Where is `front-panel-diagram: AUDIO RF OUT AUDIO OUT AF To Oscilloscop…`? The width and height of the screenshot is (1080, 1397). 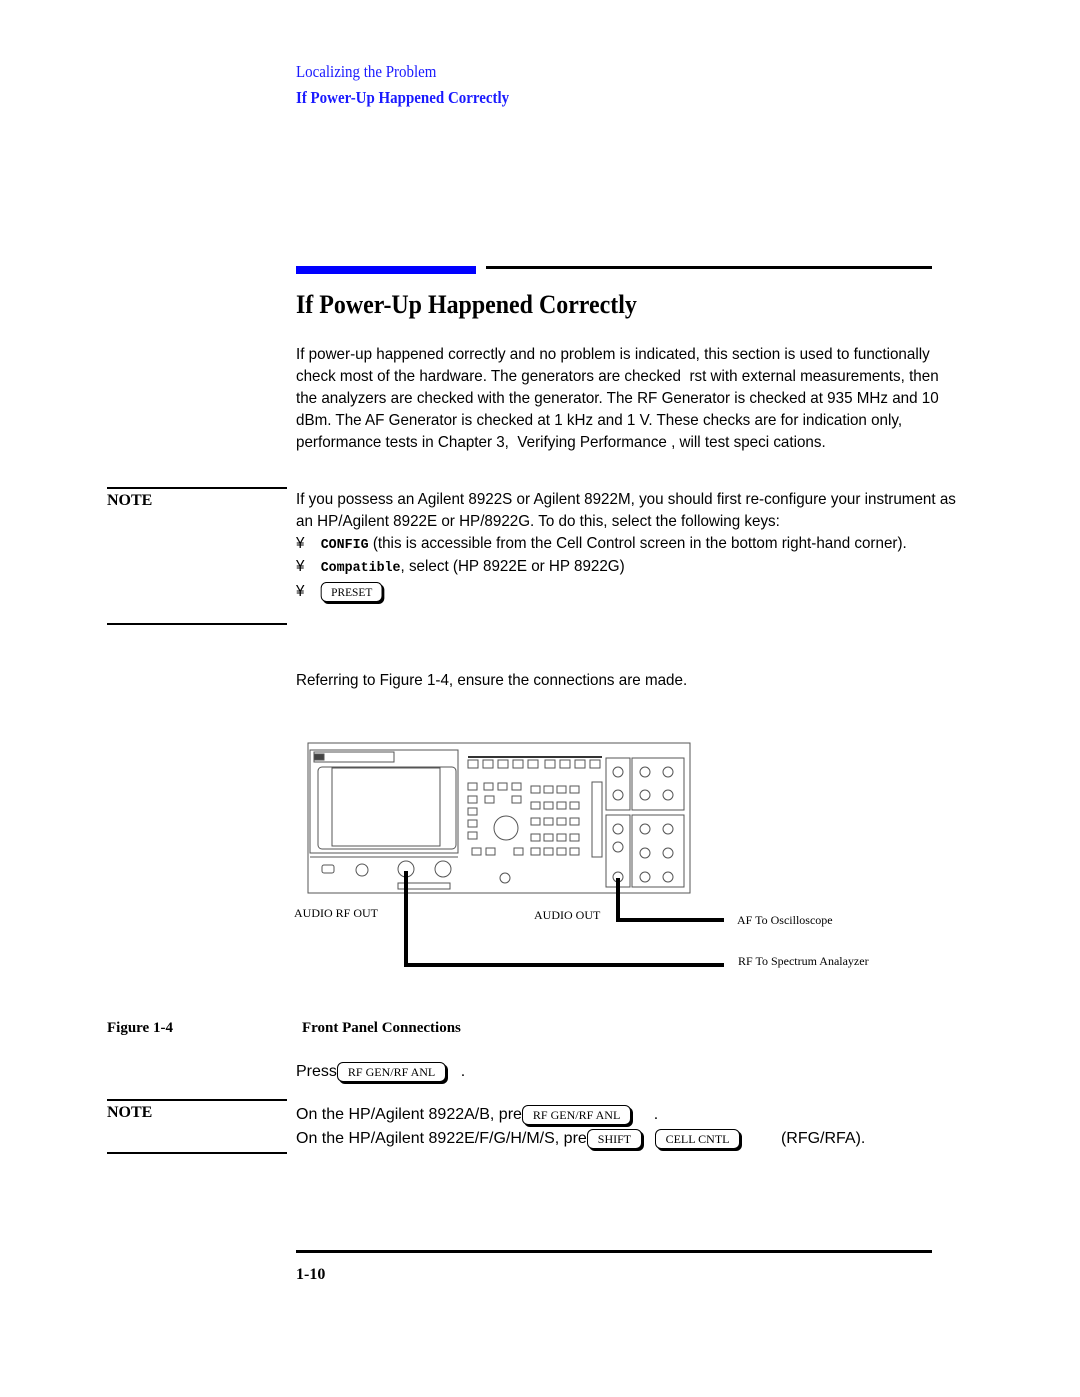 front-panel-diagram: AUDIO RF OUT AUDIO OUT AF To Oscilloscop… is located at coordinates (607, 860).